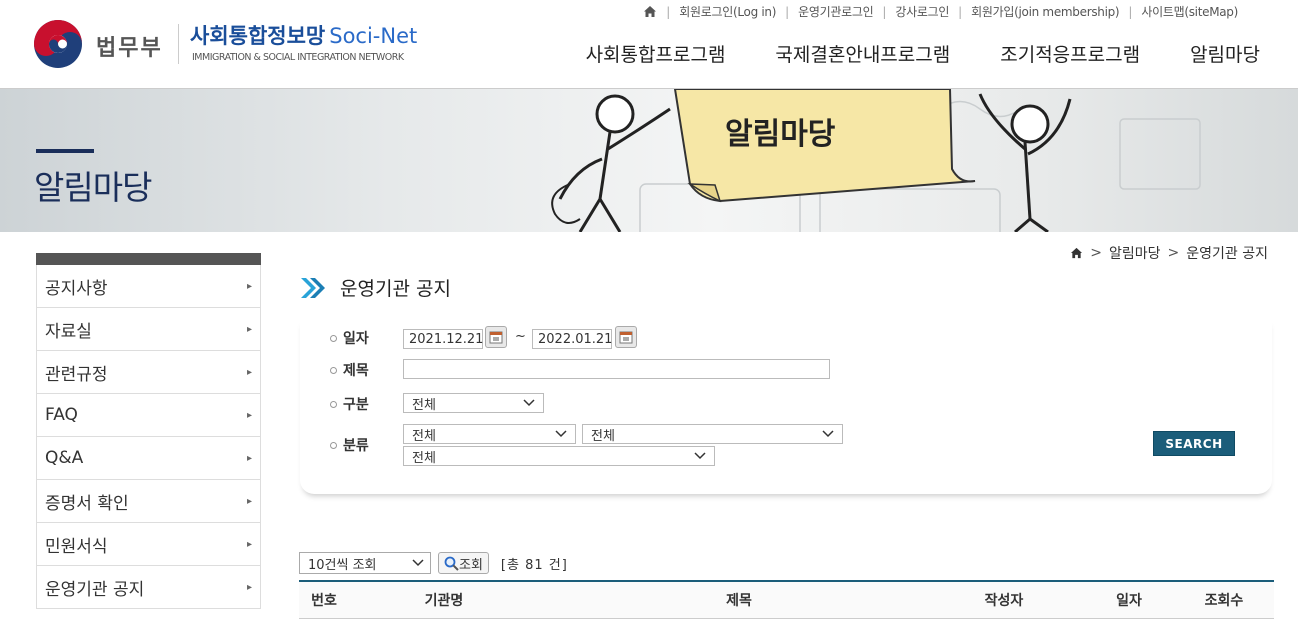  Describe the element at coordinates (656, 53) in the screenshot. I see `nav-social-integration: 사회통합프로그램` at that location.